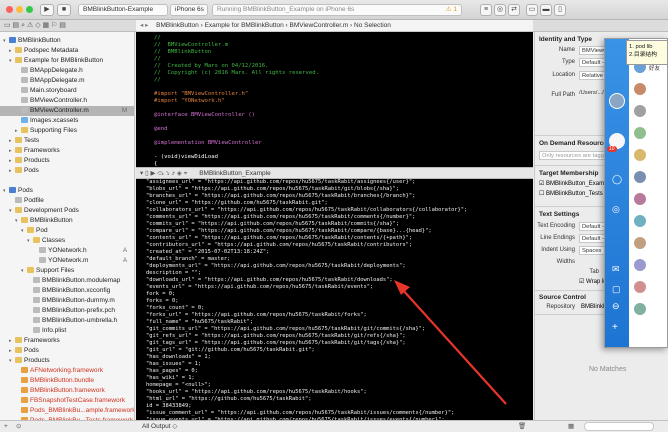  Describe the element at coordinates (522, 426) in the screenshot. I see `trash-icon: 🗑` at that location.